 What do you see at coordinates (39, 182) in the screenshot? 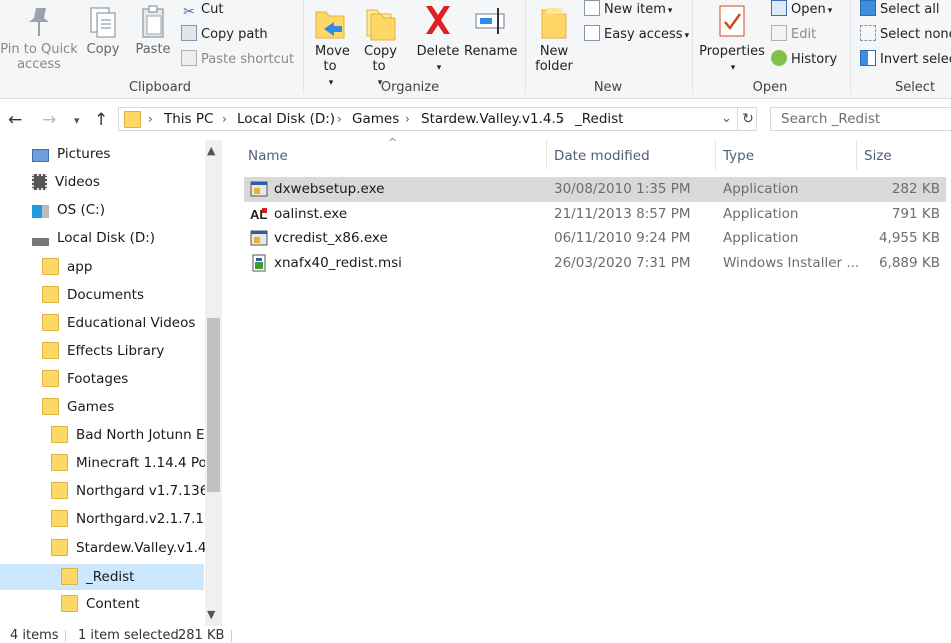
I see `videos-icon` at bounding box center [39, 182].